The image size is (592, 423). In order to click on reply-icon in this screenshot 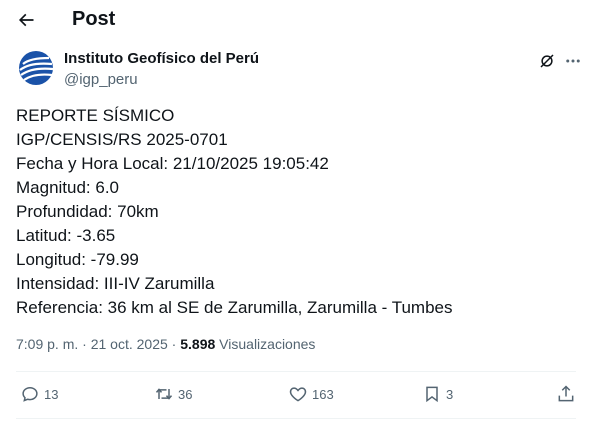, I will do `click(30, 394)`.